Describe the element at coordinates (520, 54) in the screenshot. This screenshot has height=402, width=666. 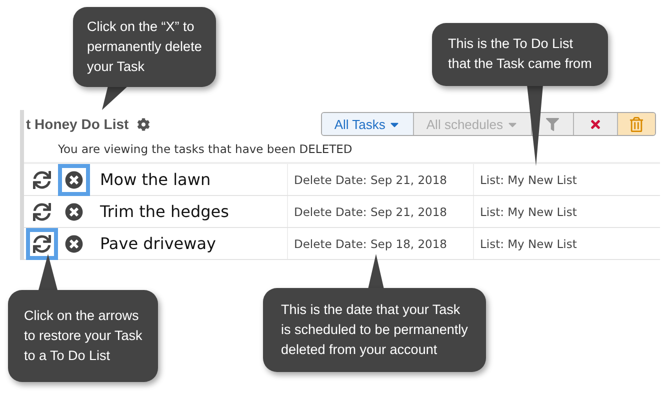
I see `callout-text: This is the To Do List that the Task came from` at that location.